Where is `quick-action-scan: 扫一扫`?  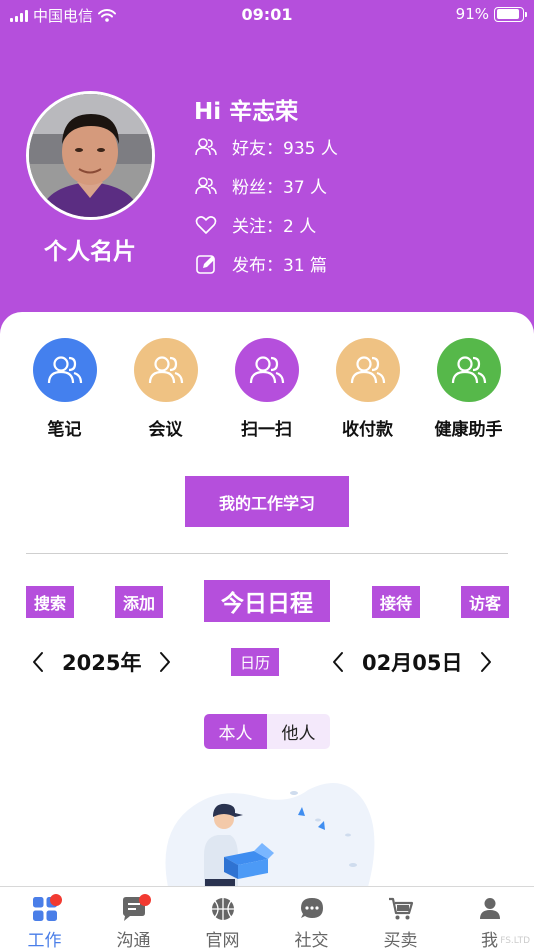
quick-action-scan: 扫一扫 is located at coordinates (266, 389).